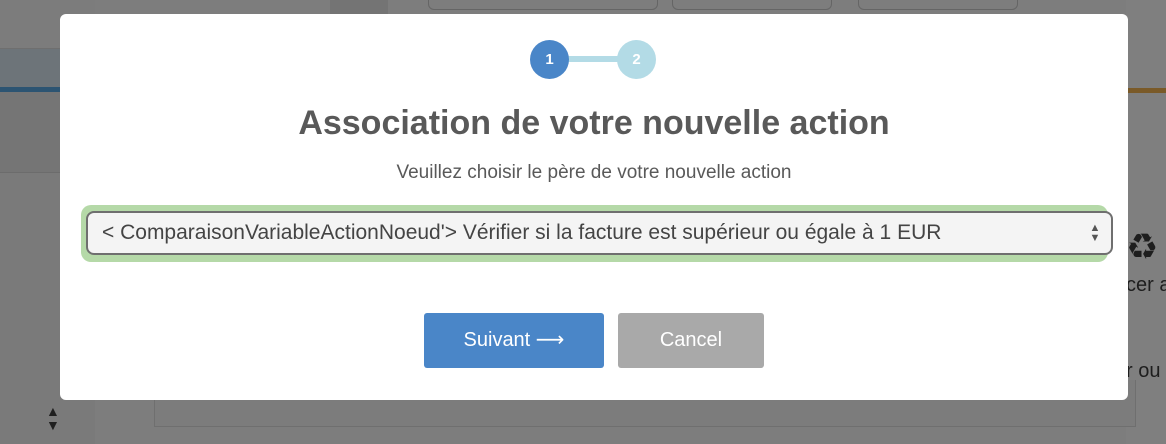  I want to click on next-button: Suivant ⟶, so click(514, 340).